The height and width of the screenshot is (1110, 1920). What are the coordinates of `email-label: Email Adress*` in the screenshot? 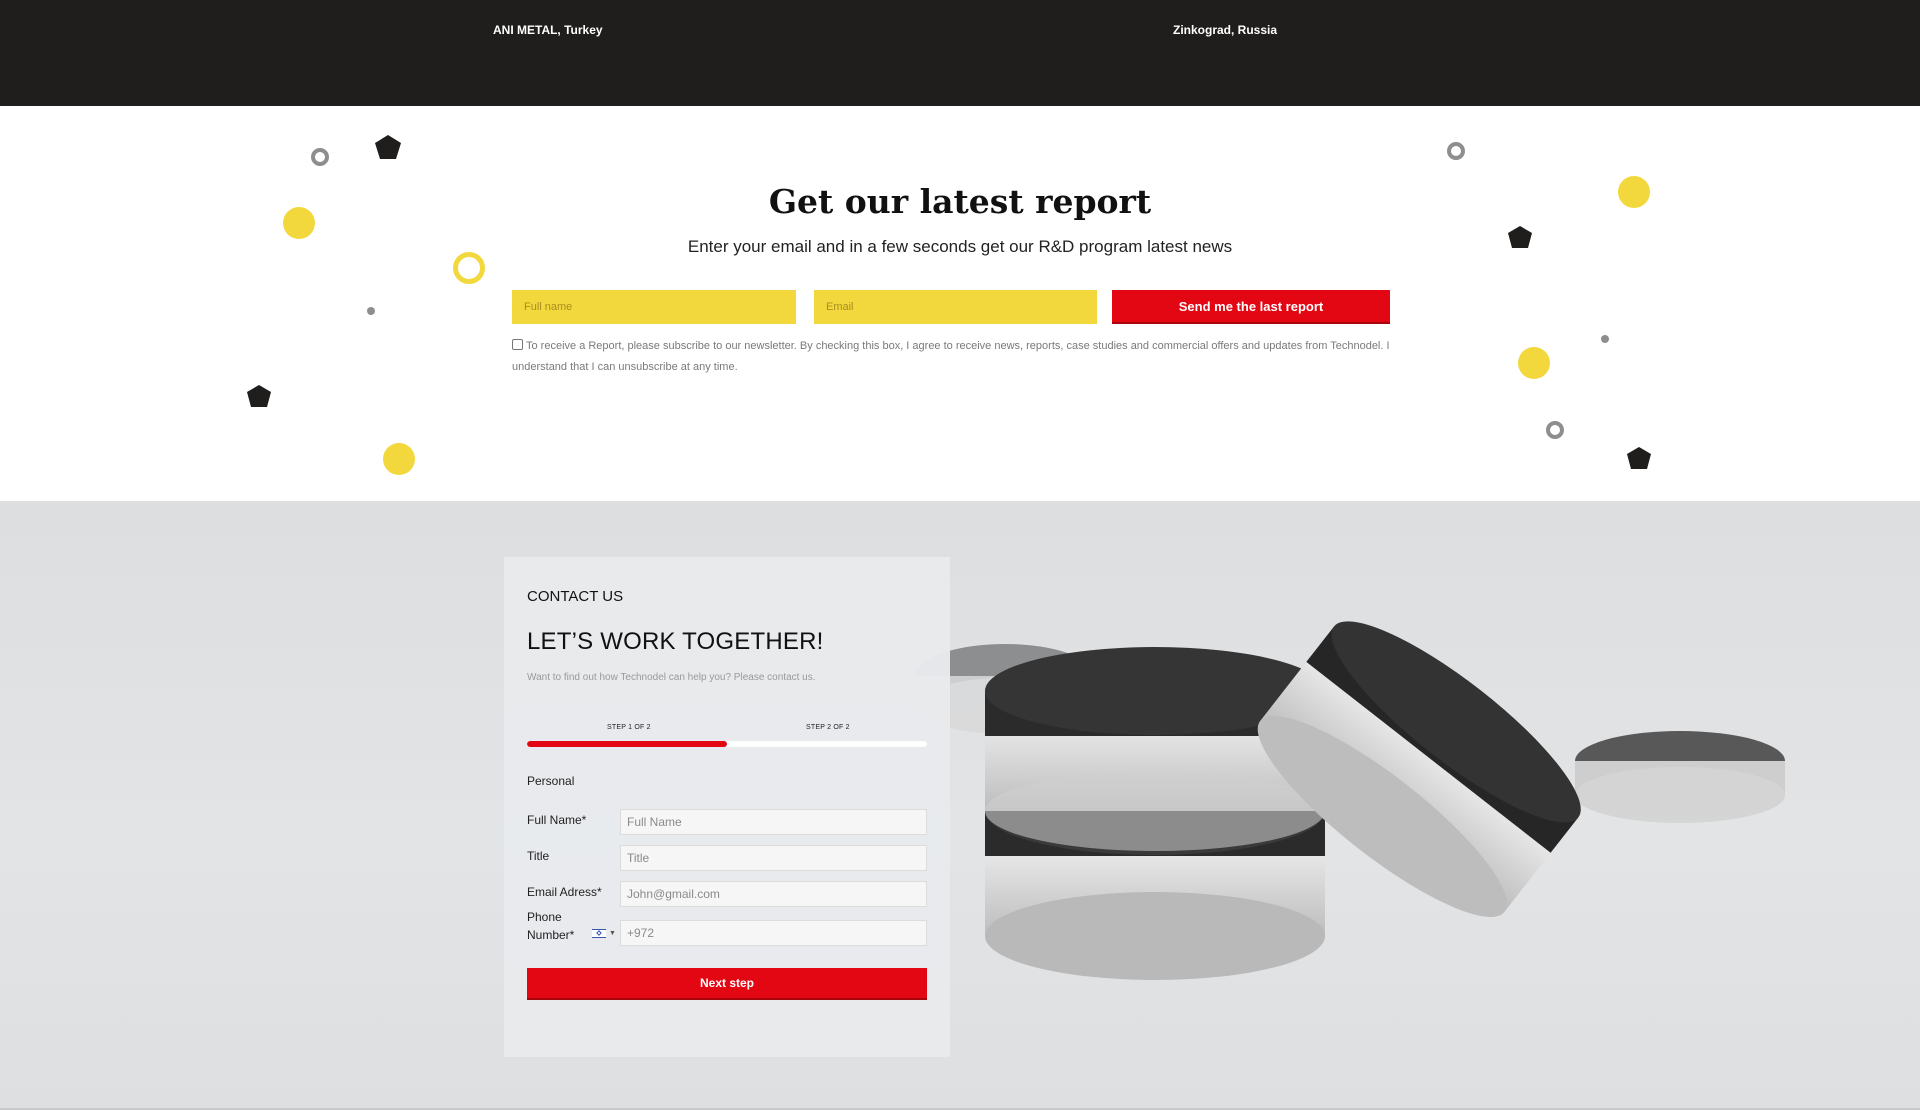 It's located at (564, 892).